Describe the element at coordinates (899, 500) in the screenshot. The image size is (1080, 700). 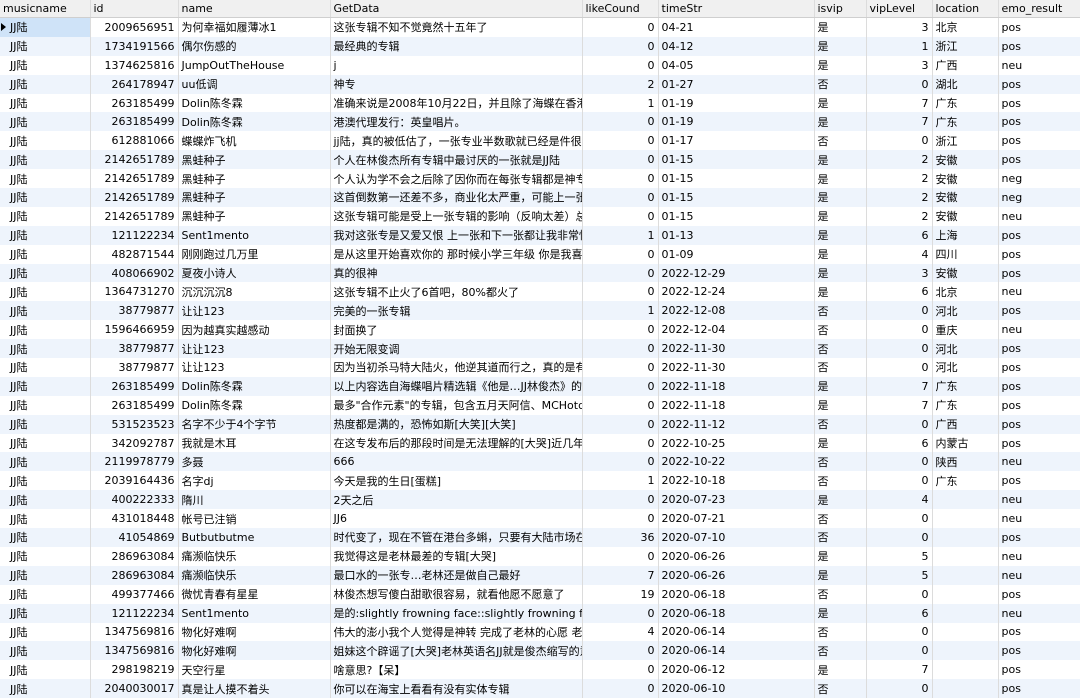
I see `cell-viplevel: 4` at that location.